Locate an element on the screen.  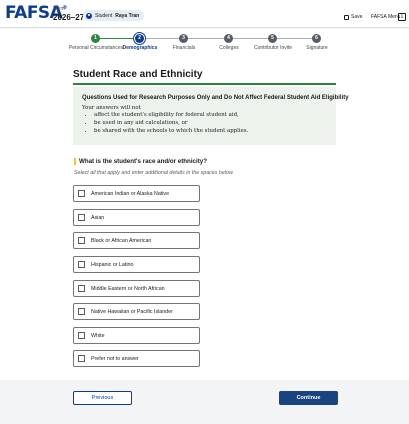
option-label: American Indian or Alaska Native is located at coordinates (130, 193).